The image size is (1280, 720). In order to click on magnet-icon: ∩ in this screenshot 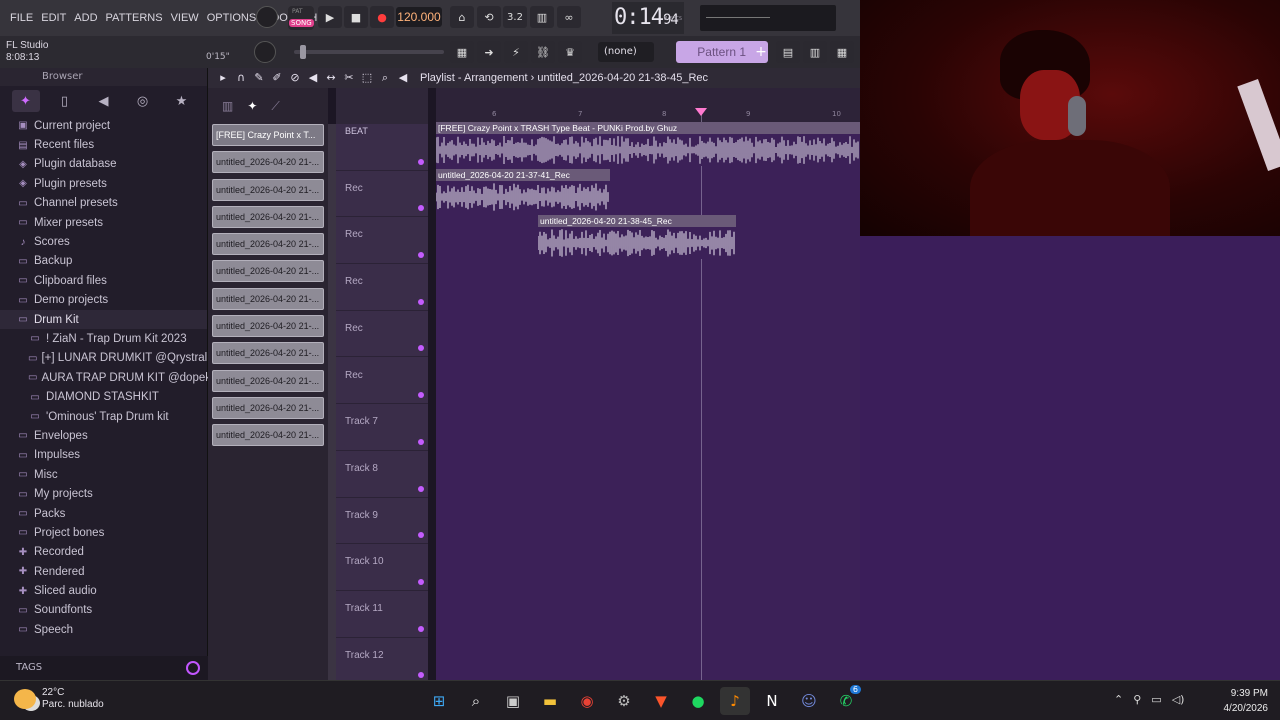, I will do `click(241, 78)`.